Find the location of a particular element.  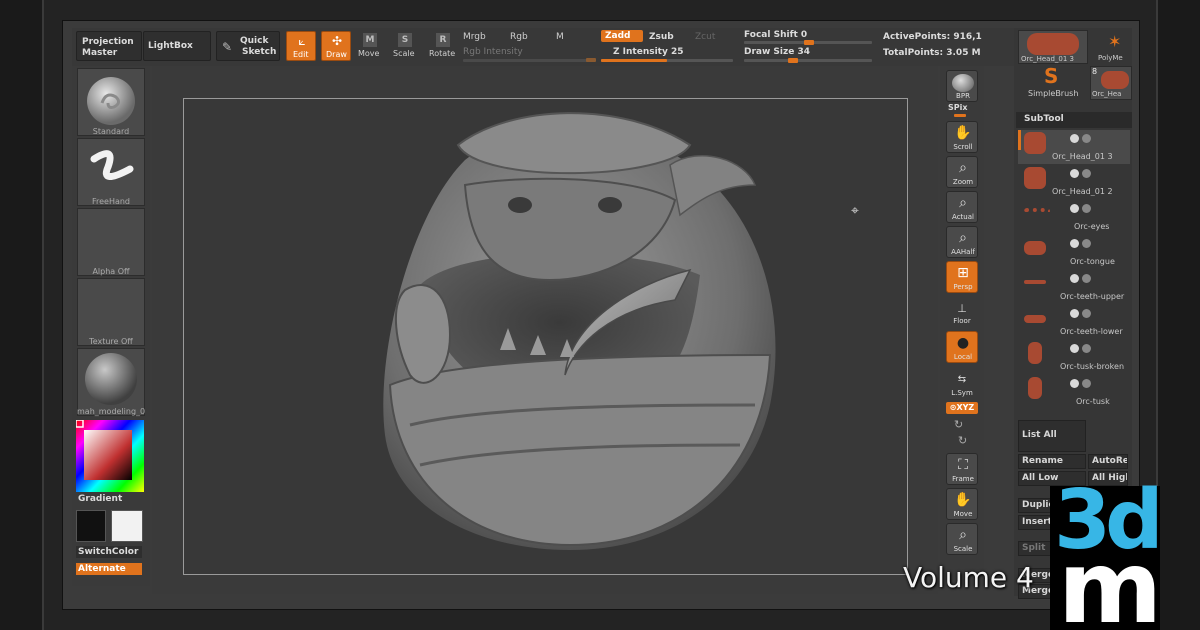

focal-shift-slider-label: Focal Shift 0 is located at coordinates (775, 35).